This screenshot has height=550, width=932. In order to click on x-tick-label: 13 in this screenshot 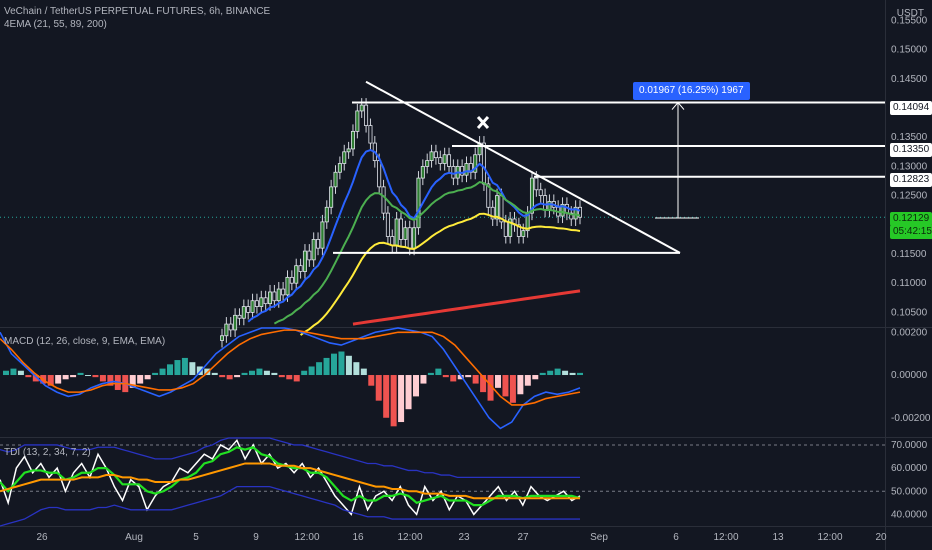, I will do `click(778, 537)`.